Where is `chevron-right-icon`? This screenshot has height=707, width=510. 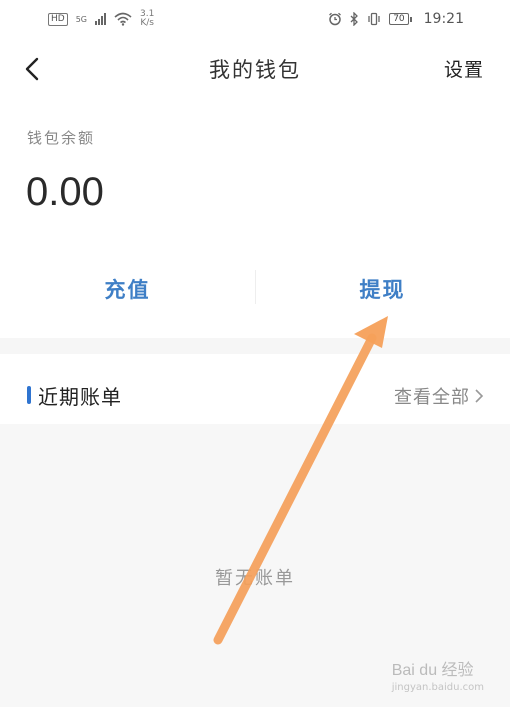
chevron-right-icon is located at coordinates (479, 396).